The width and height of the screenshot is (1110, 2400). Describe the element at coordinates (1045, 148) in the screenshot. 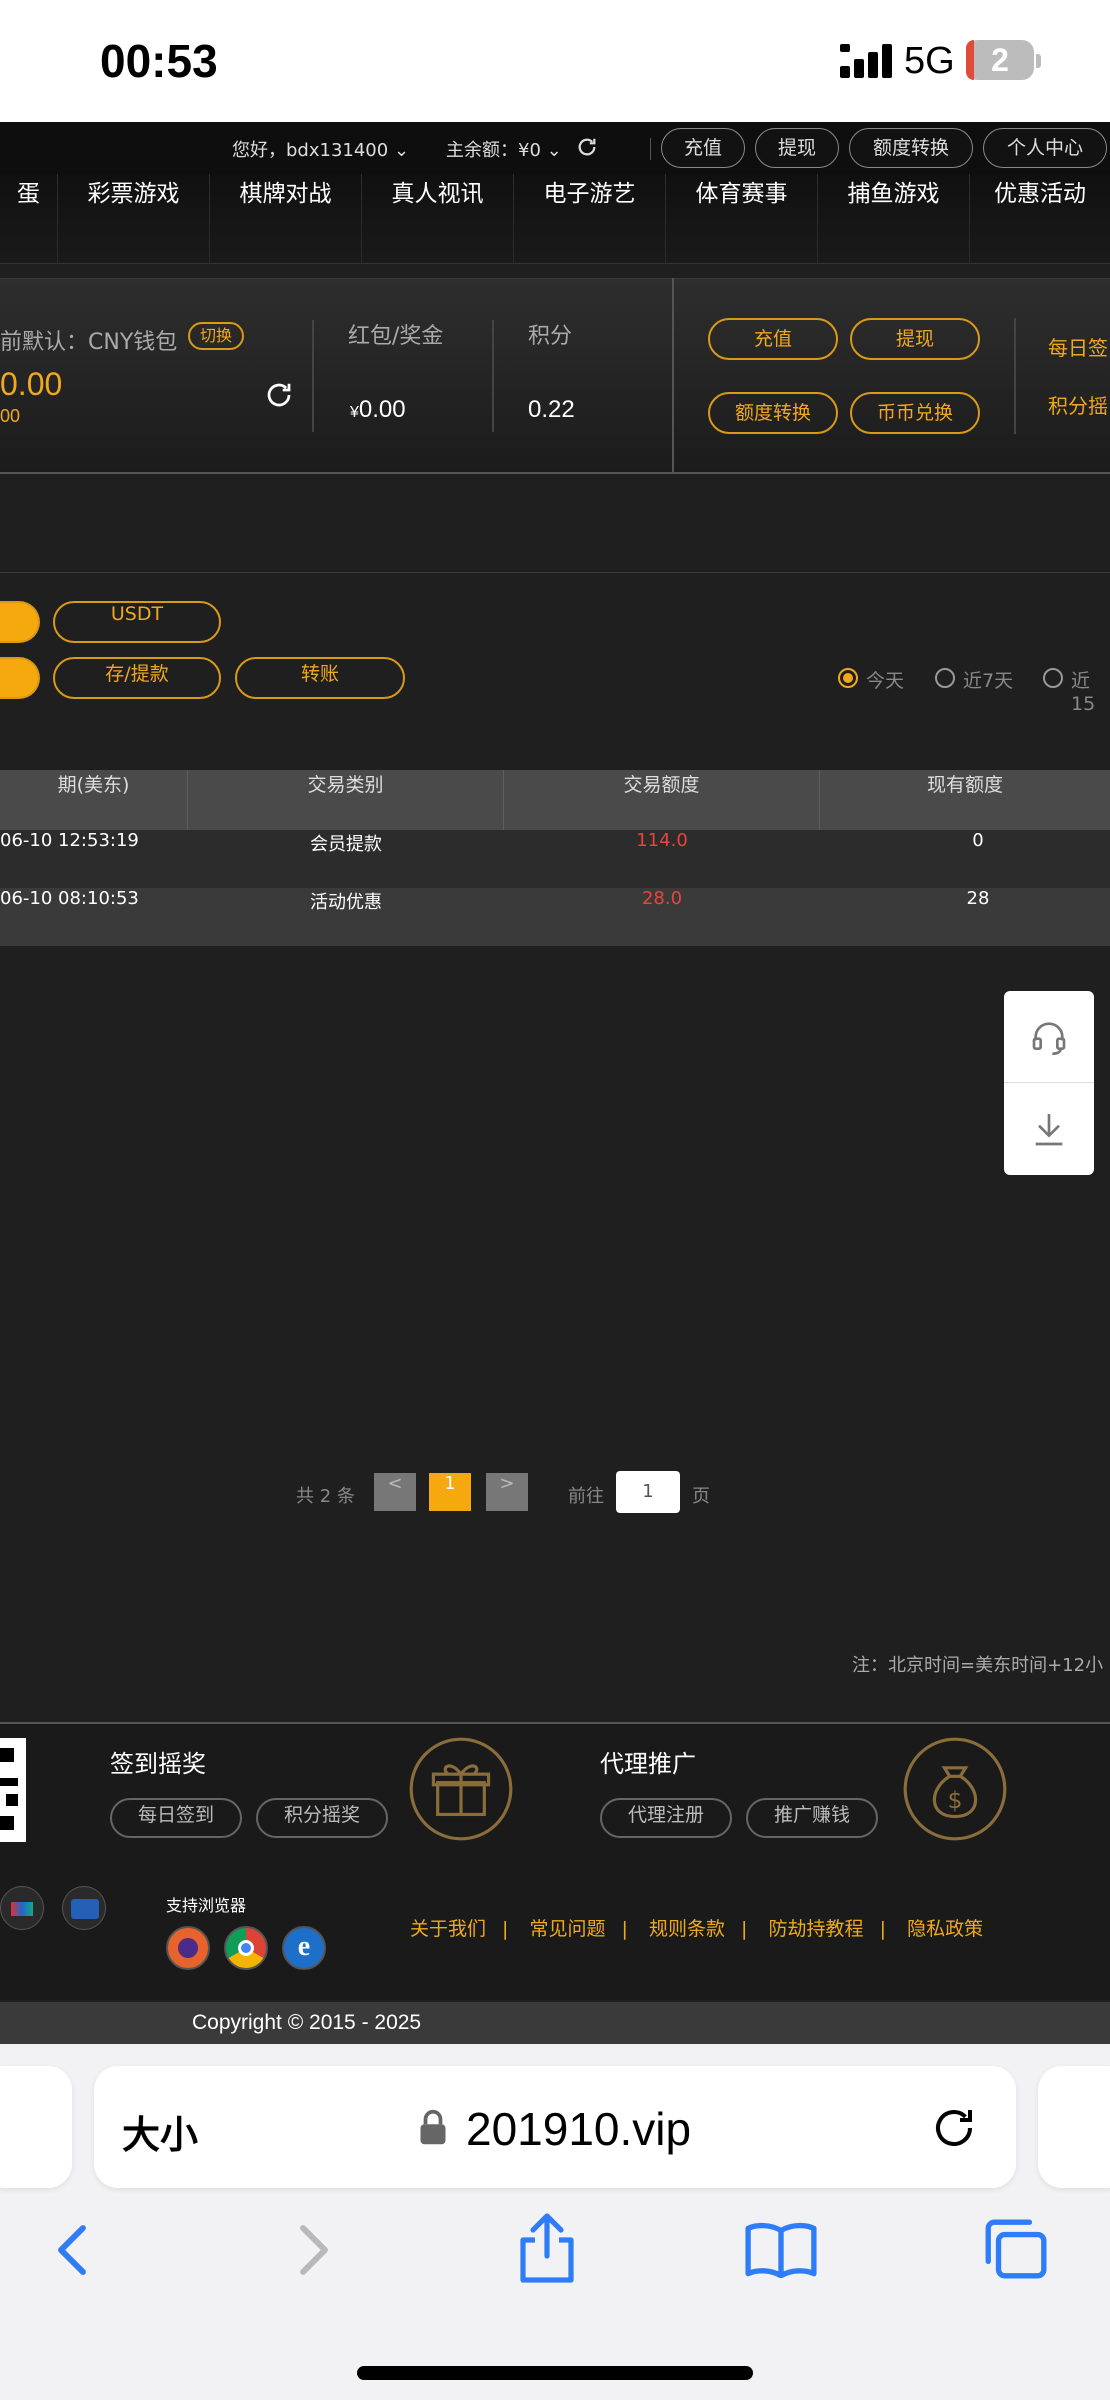

I see `profile-button: 个人中心` at that location.